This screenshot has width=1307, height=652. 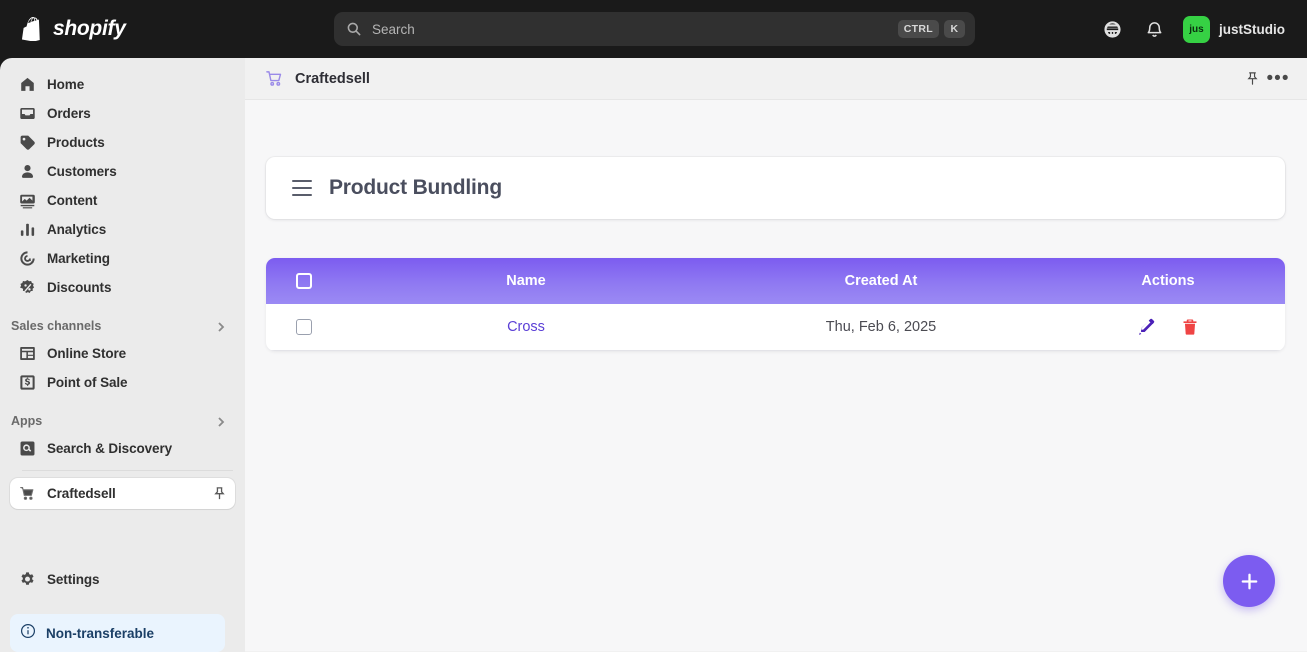 I want to click on sidebar-divider, so click(x=127, y=470).